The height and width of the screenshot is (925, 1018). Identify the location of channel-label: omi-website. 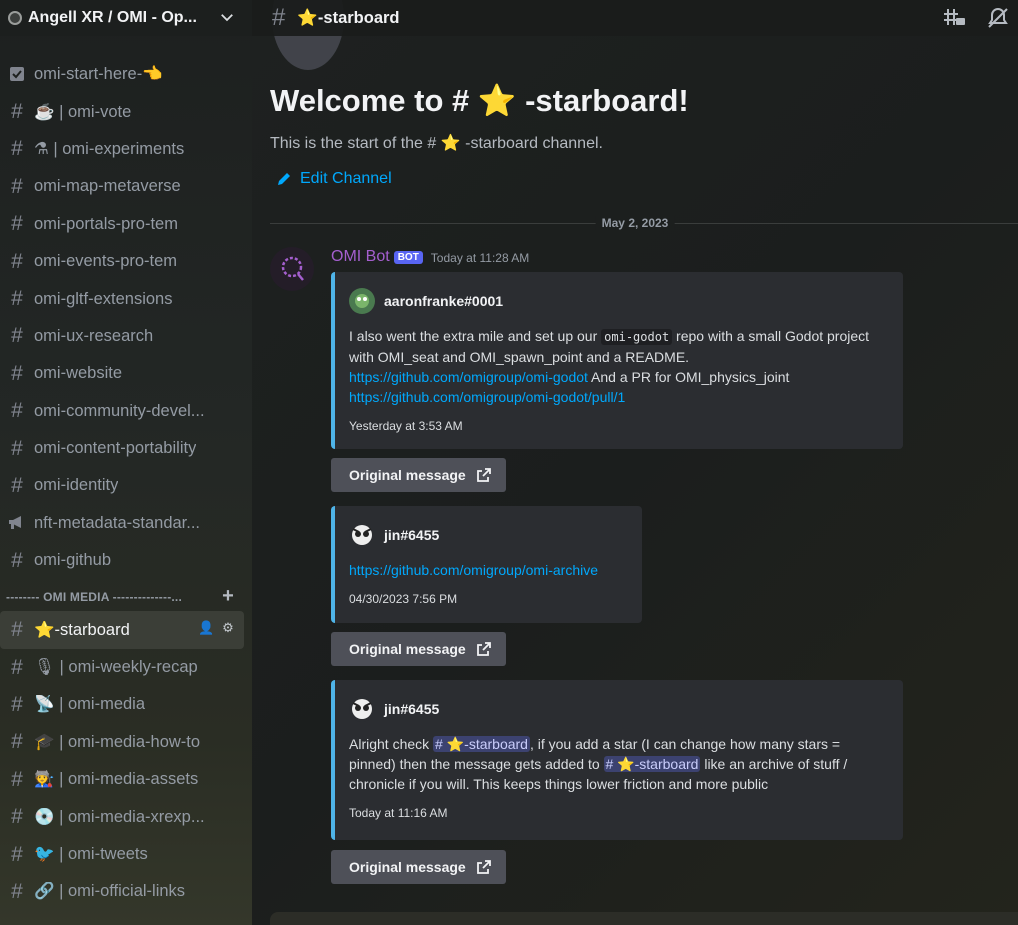
(78, 373).